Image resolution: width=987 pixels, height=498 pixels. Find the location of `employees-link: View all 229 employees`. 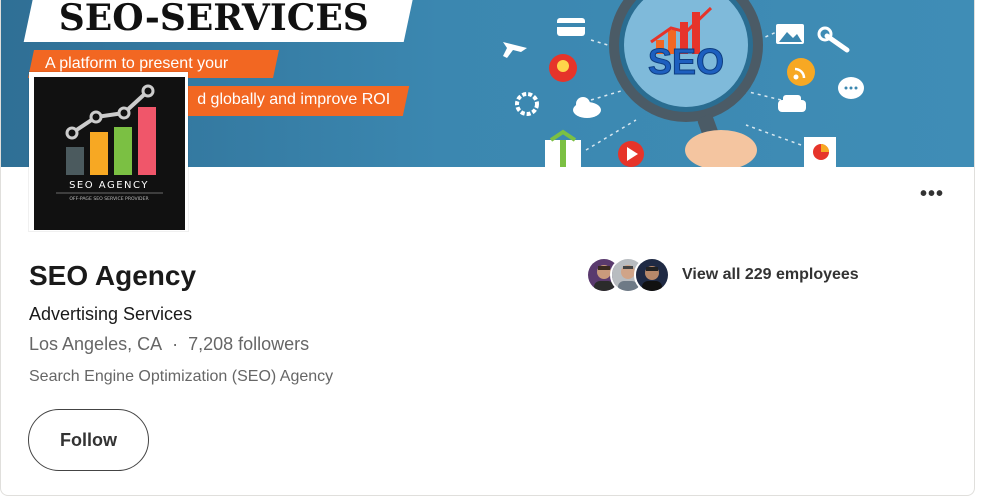

employees-link: View all 229 employees is located at coordinates (722, 275).